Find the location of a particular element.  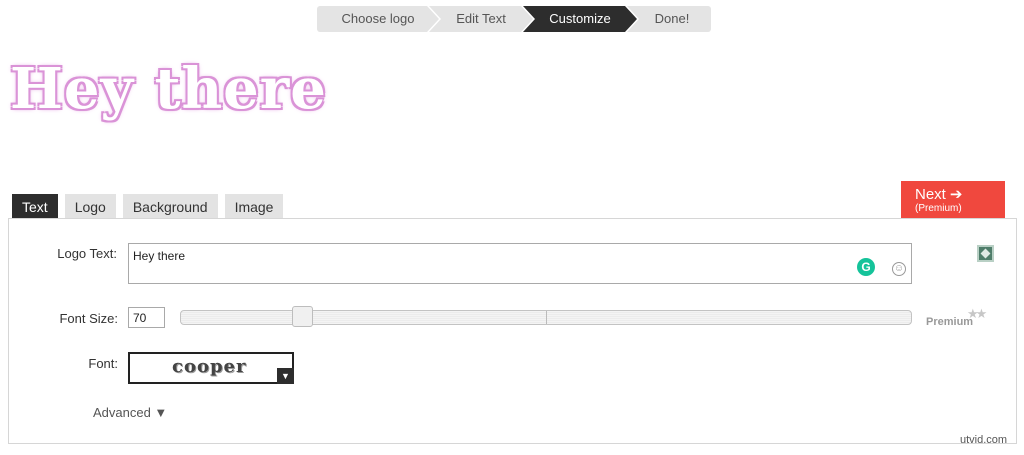

grammar-check-icon: G is located at coordinates (866, 267).